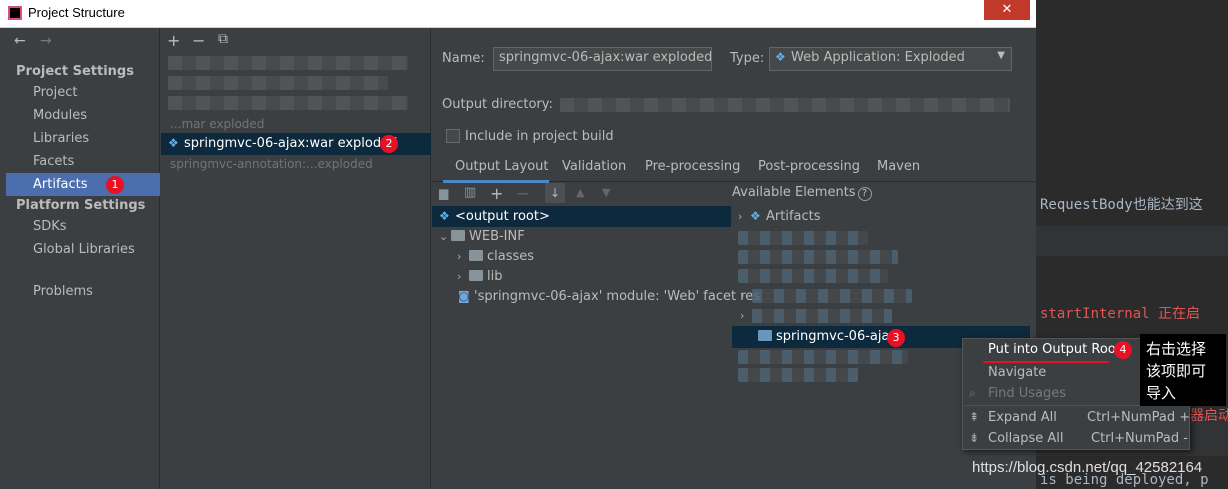 The width and height of the screenshot is (1228, 489). Describe the element at coordinates (972, 393) in the screenshot. I see `search-icon: ⌕` at that location.